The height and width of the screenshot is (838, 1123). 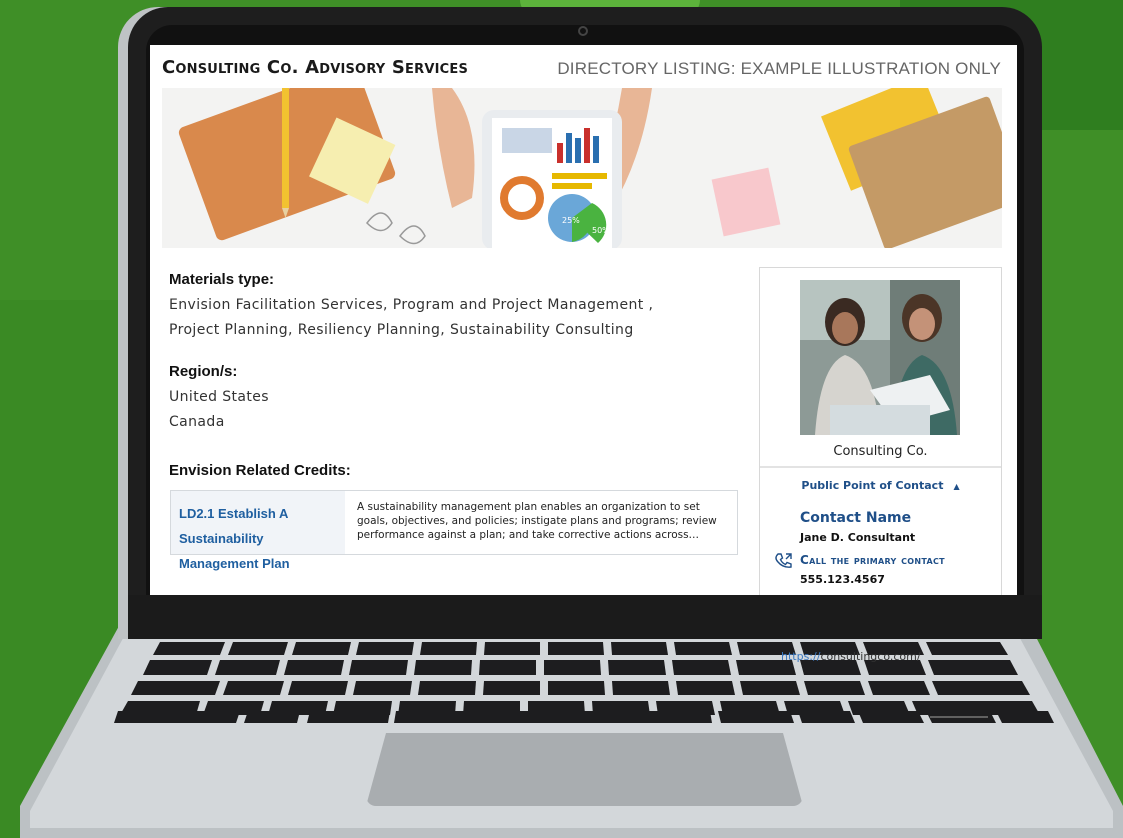 I want to click on chart-label-25: 25%, so click(x=571, y=220).